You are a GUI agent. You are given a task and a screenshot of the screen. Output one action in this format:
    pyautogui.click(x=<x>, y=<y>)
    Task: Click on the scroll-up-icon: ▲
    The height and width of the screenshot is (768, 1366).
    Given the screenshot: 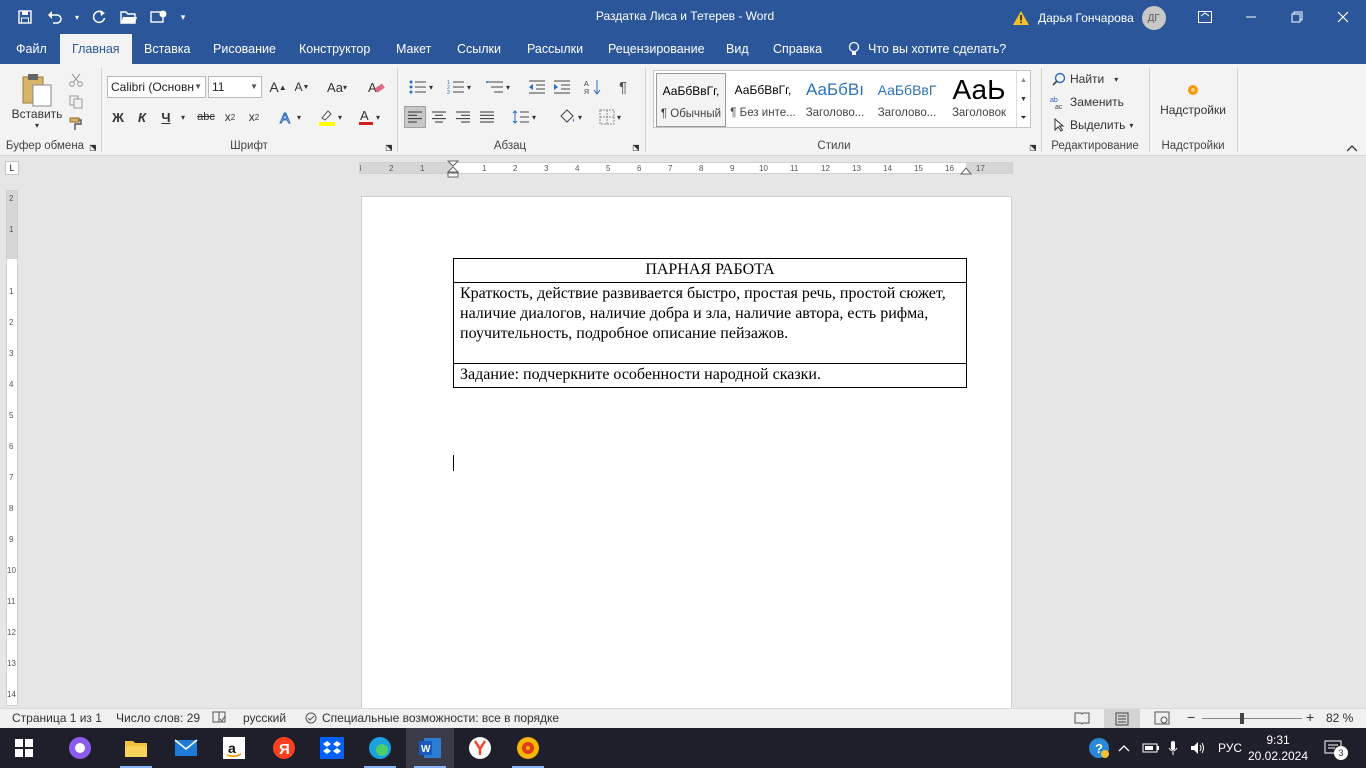 What is the action you would take?
    pyautogui.click(x=1023, y=80)
    